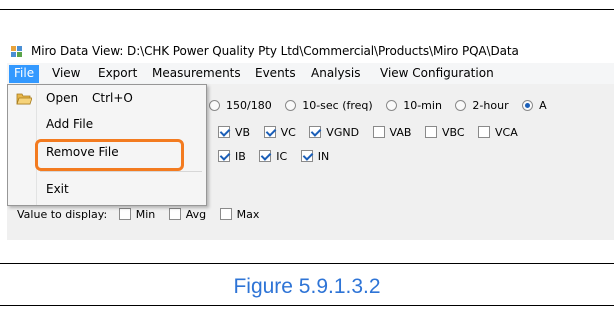  I want to click on value-checkbox-avg: Avg, so click(187, 214).